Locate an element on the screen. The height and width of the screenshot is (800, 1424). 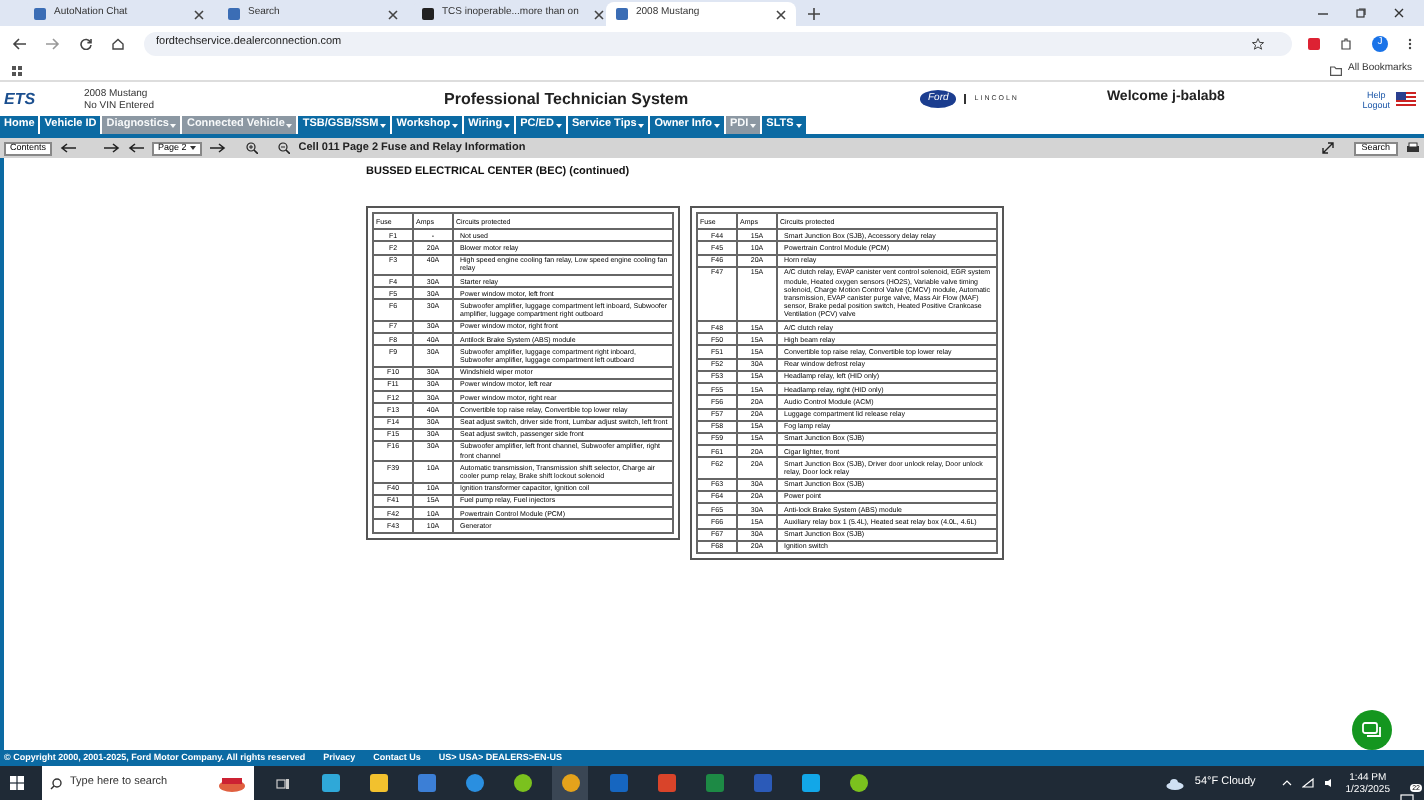
restore-icon is located at coordinates (1361, 13).